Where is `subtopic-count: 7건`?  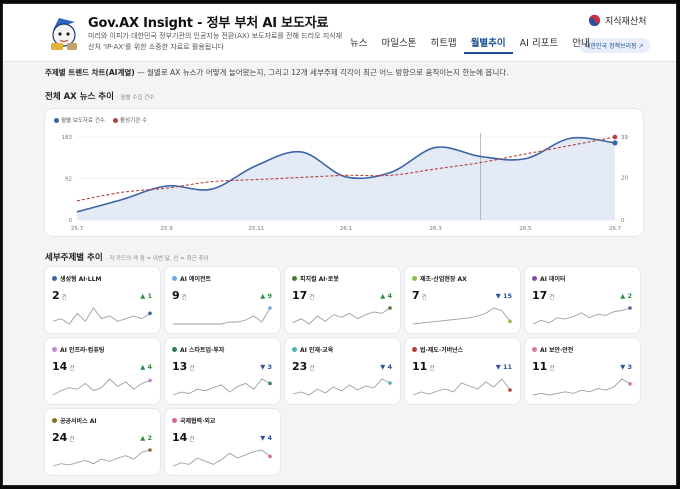 subtopic-count: 7건 is located at coordinates (419, 295).